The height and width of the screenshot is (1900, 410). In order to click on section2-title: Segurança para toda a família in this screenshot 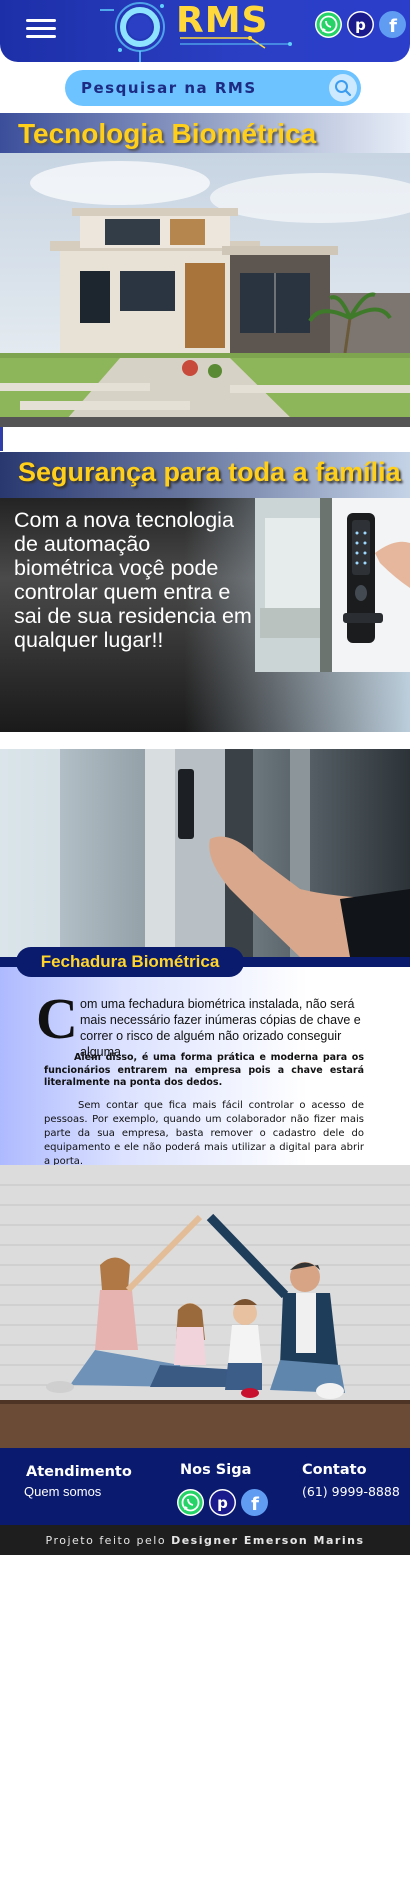, I will do `click(209, 472)`.